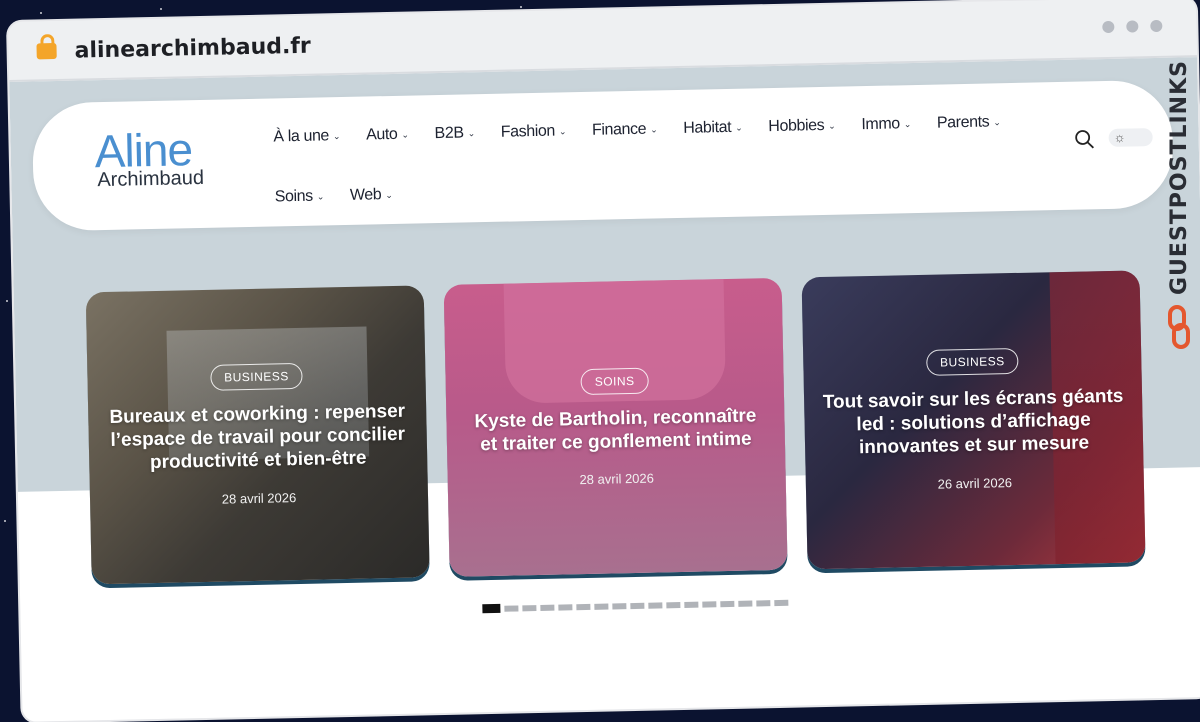 The height and width of the screenshot is (722, 1200). Describe the element at coordinates (619, 129) in the screenshot. I see `nav-item-label: Finance` at that location.